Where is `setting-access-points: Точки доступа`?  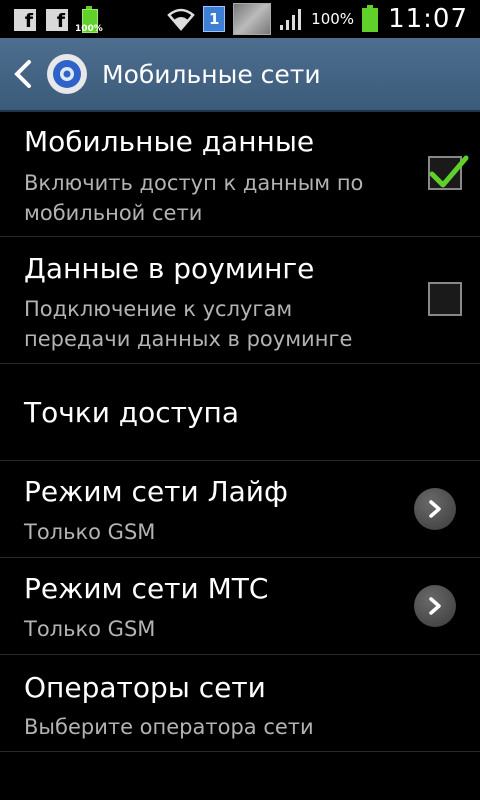 setting-access-points: Точки доступа is located at coordinates (240, 412).